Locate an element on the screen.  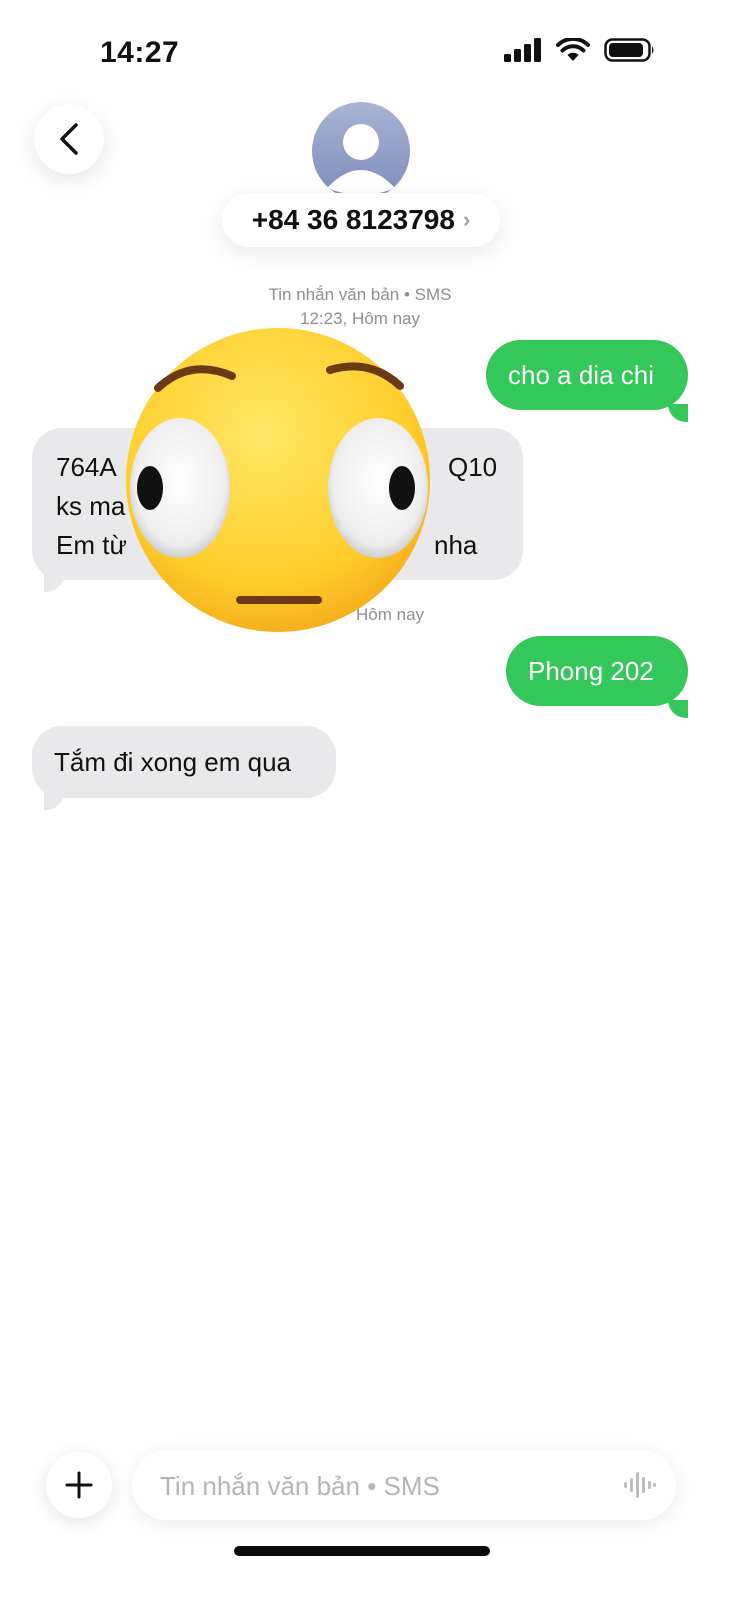
outgoing-message: Phong 202 is located at coordinates (597, 671).